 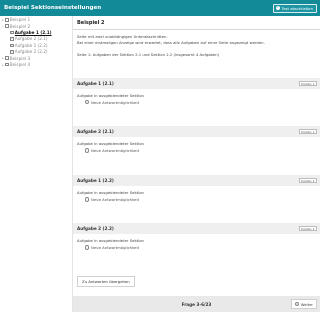 What do you see at coordinates (196, 228) in the screenshot?
I see `question-header: Aufgabe 2 (2.2) Punkte: 1` at bounding box center [196, 228].